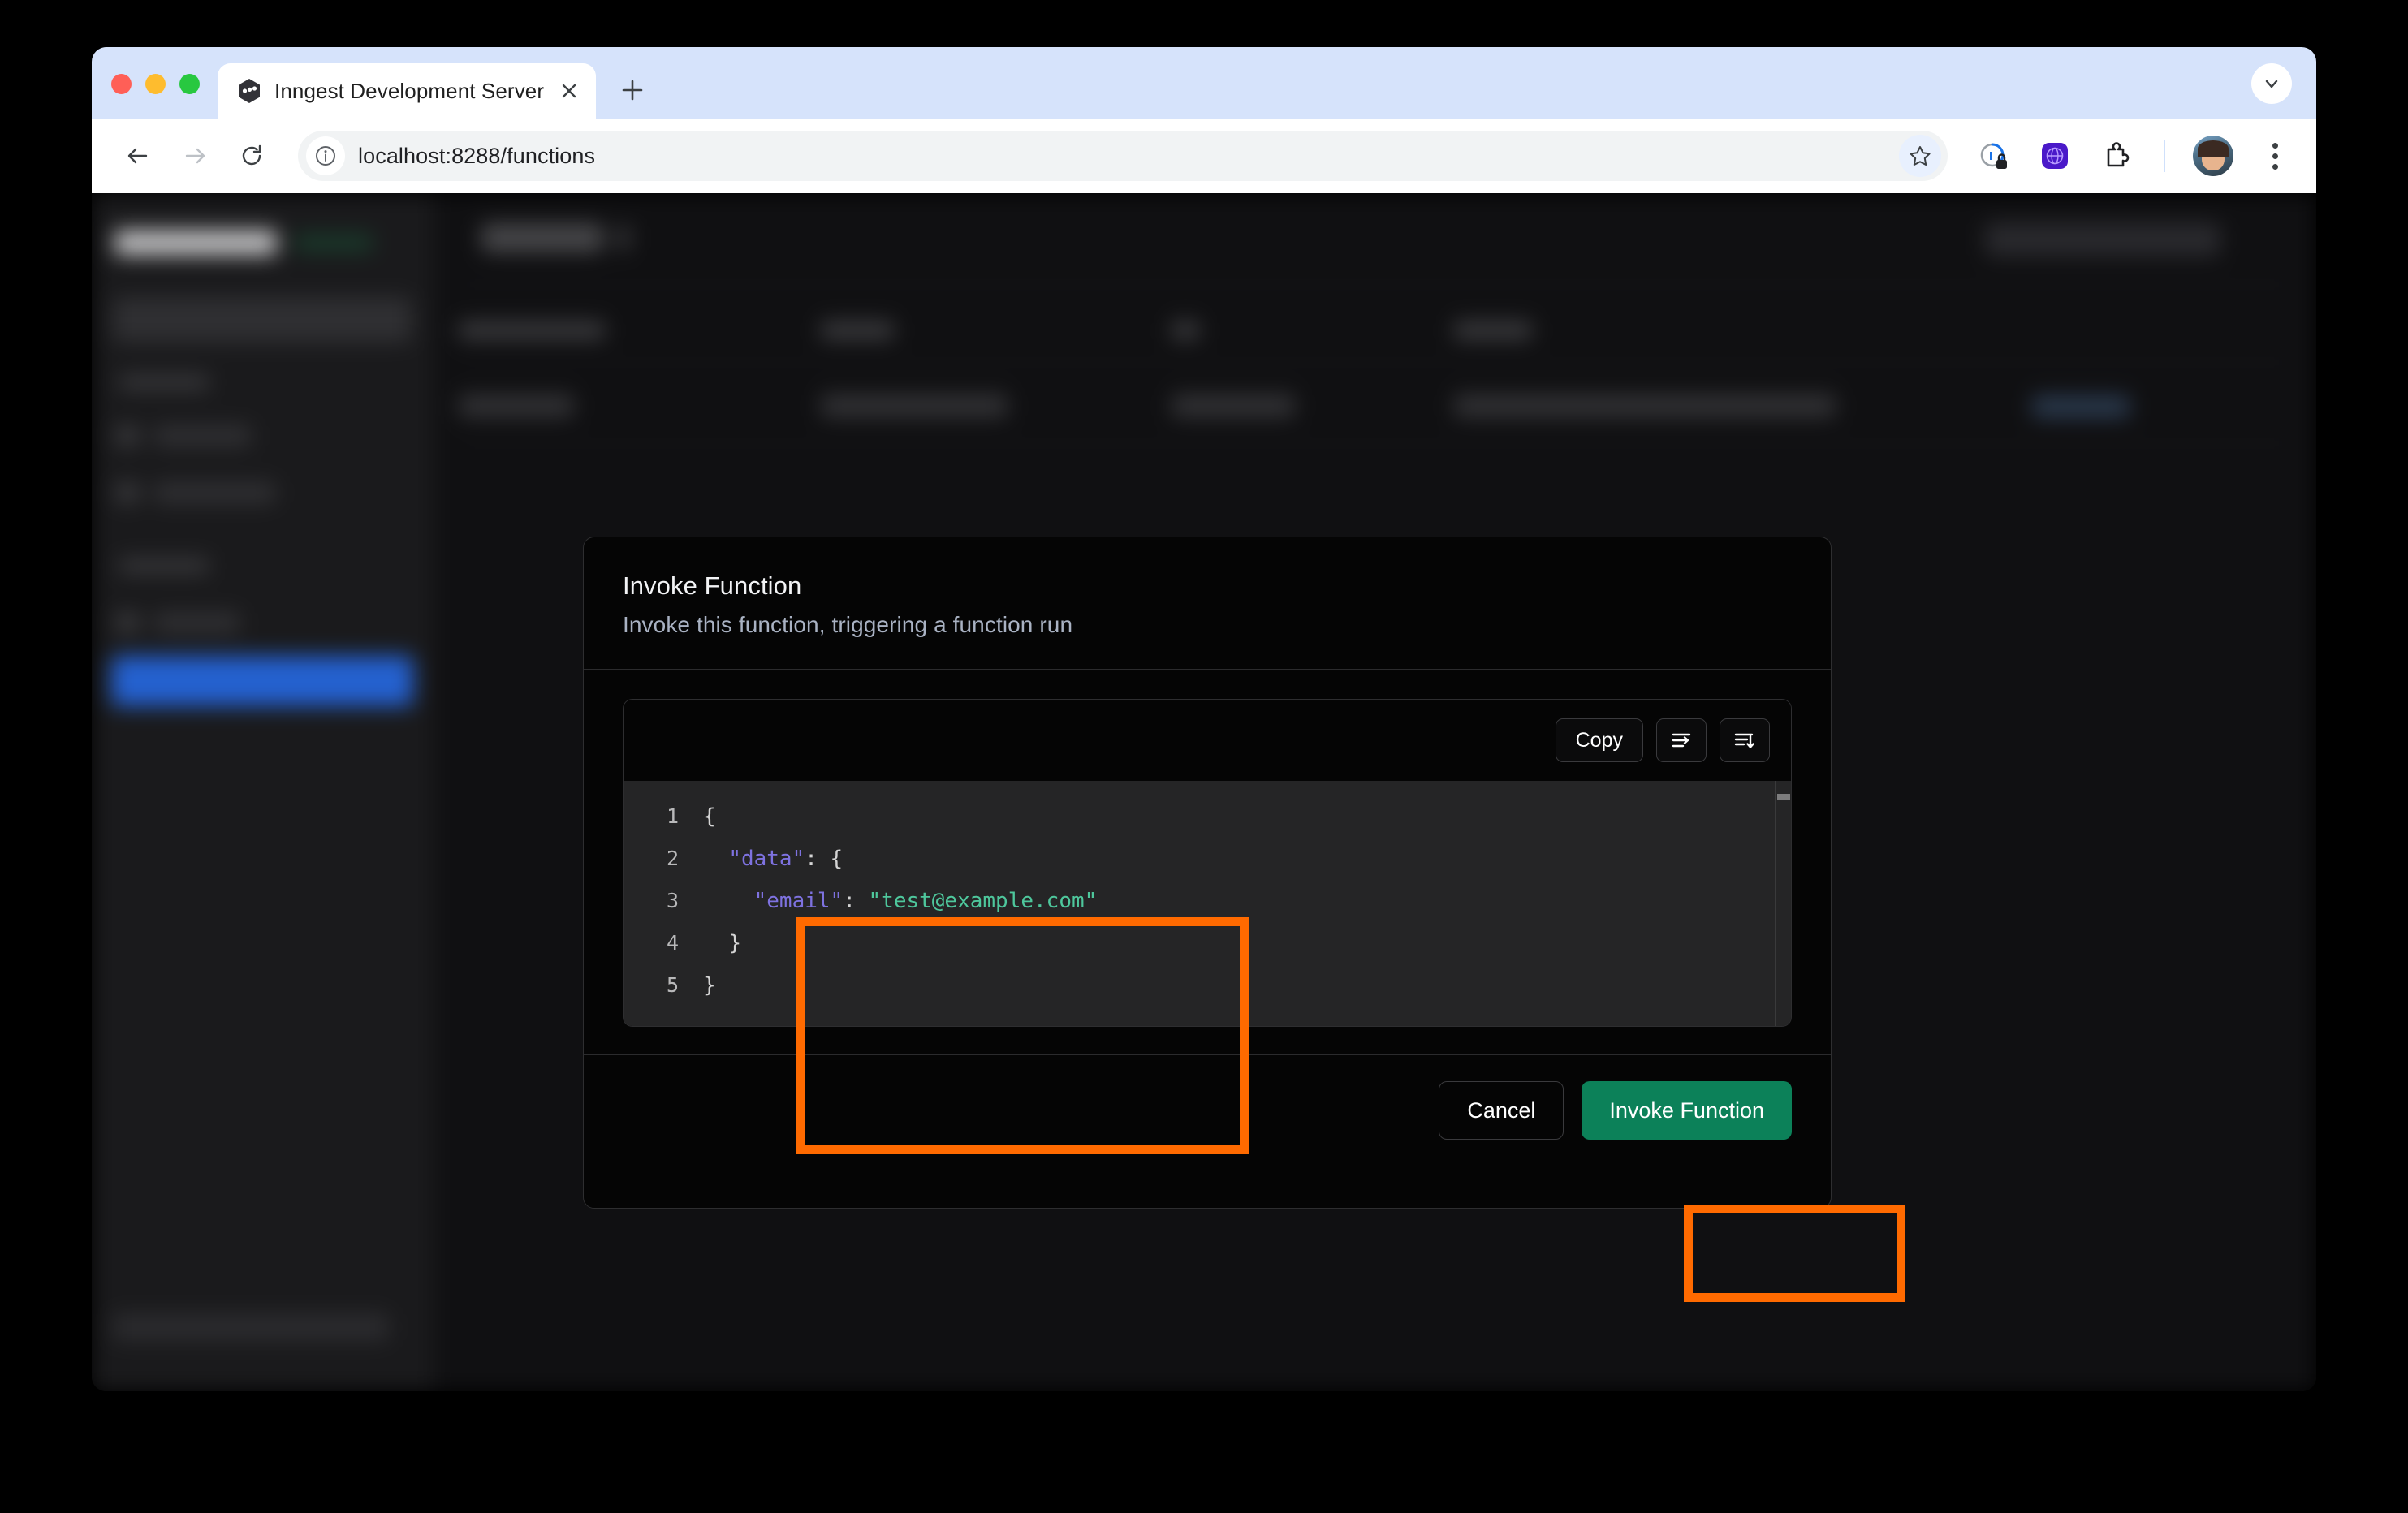 The width and height of the screenshot is (2408, 1513). I want to click on avatar, so click(2213, 156).